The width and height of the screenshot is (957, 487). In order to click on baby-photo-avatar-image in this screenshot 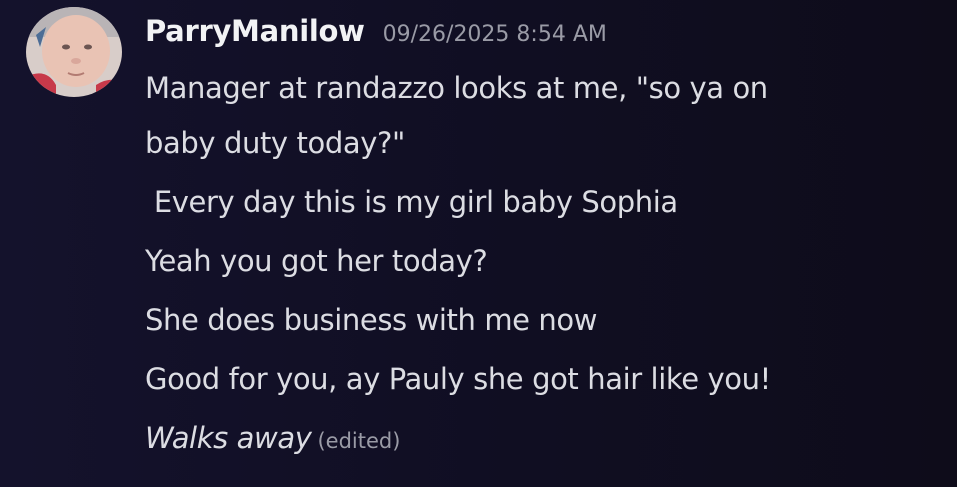, I will do `click(74, 52)`.